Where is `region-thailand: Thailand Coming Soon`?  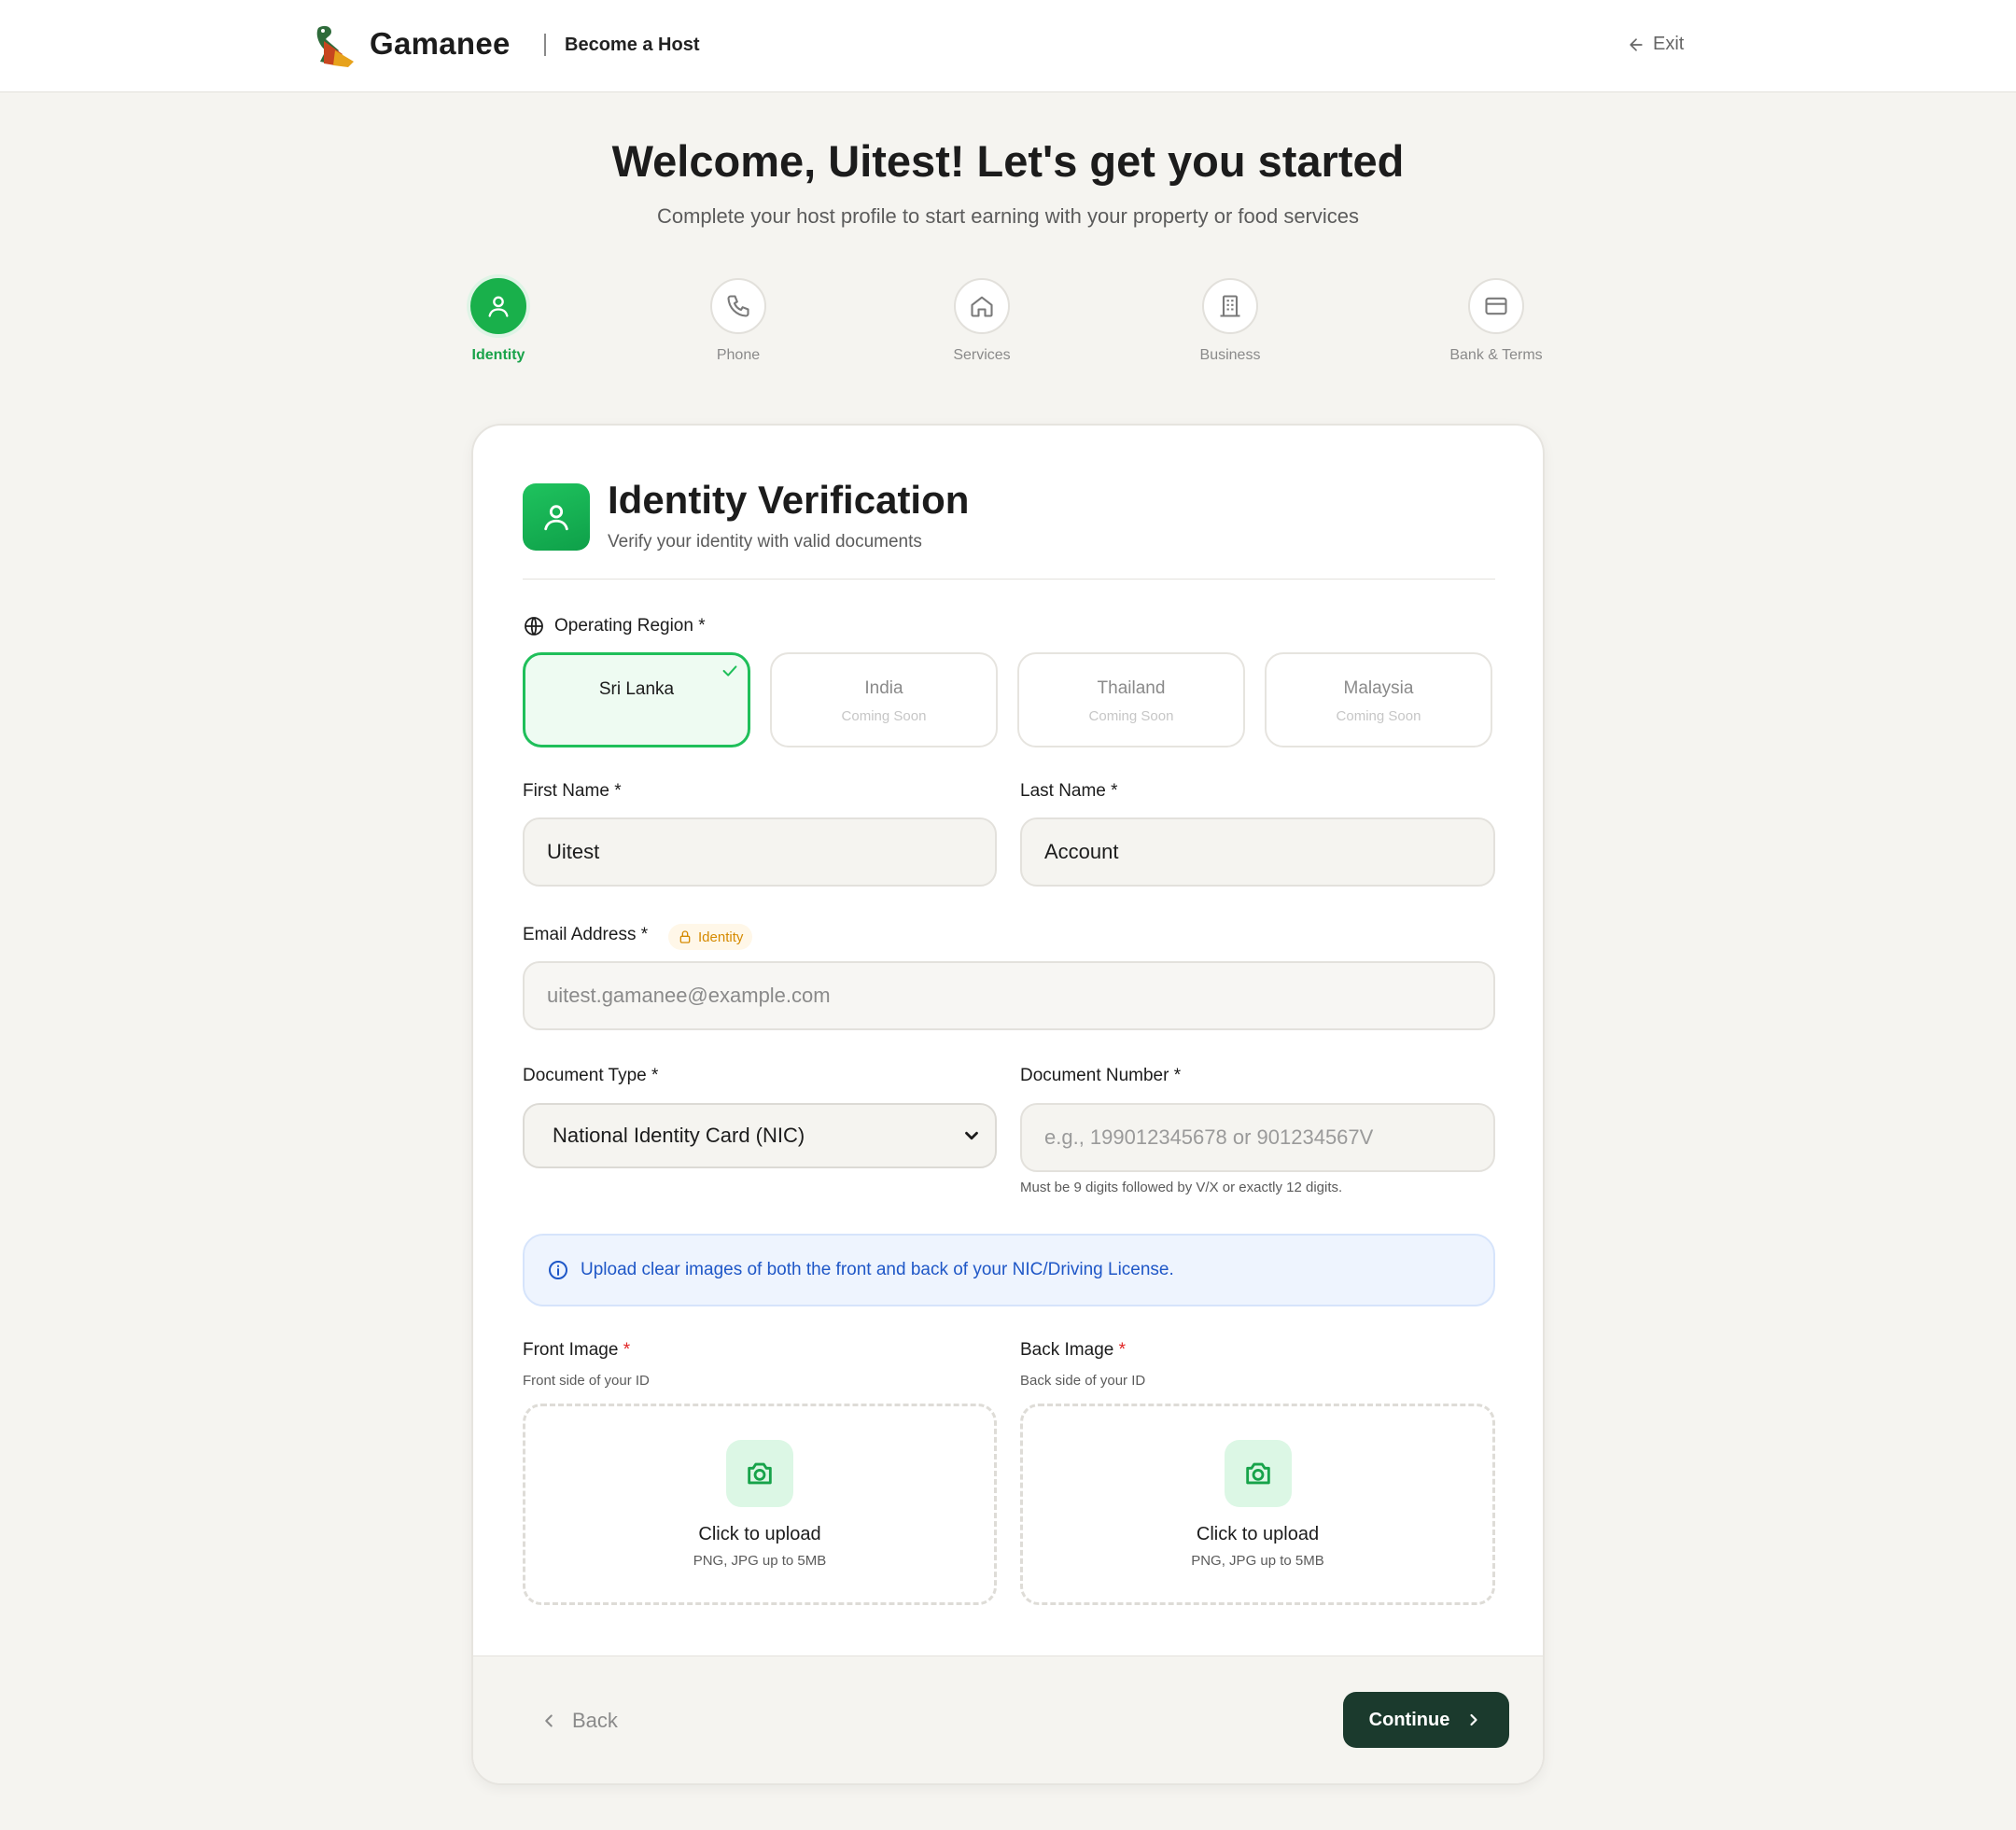 region-thailand: Thailand Coming Soon is located at coordinates (1131, 699).